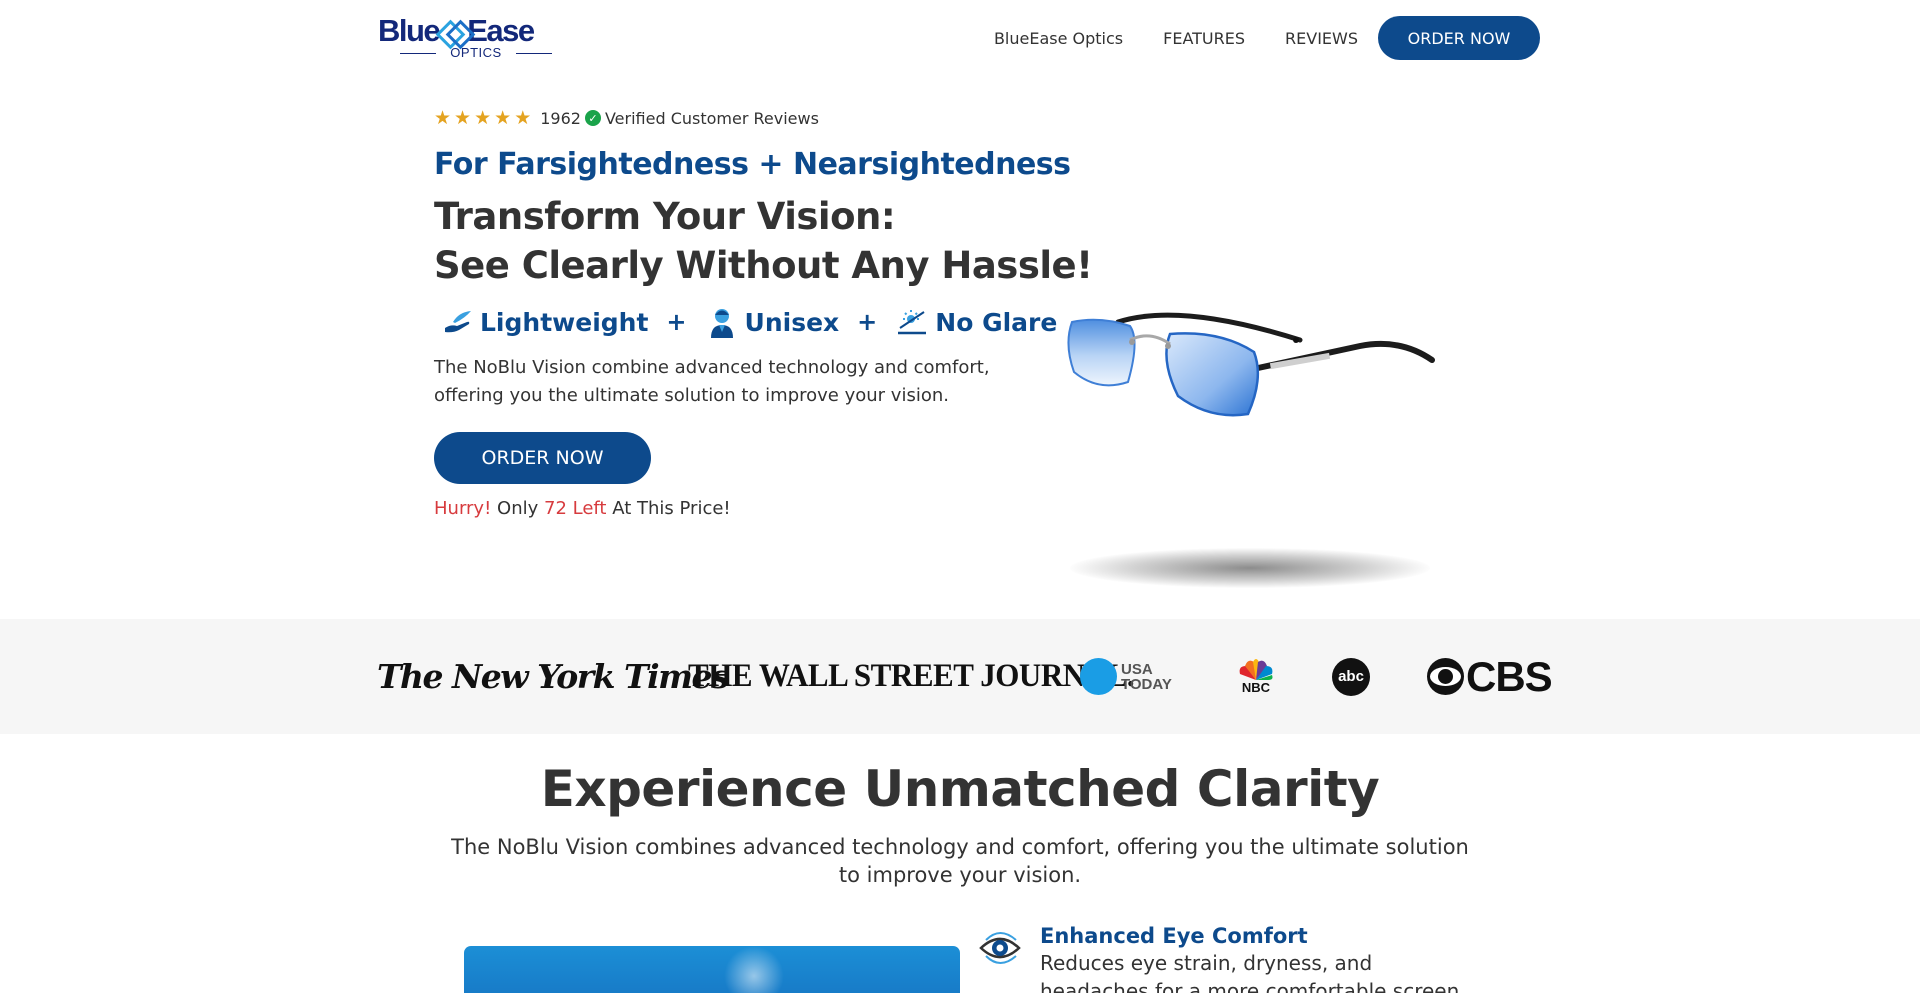  Describe the element at coordinates (996, 322) in the screenshot. I see `feature-label-no-glare: No Glare` at that location.